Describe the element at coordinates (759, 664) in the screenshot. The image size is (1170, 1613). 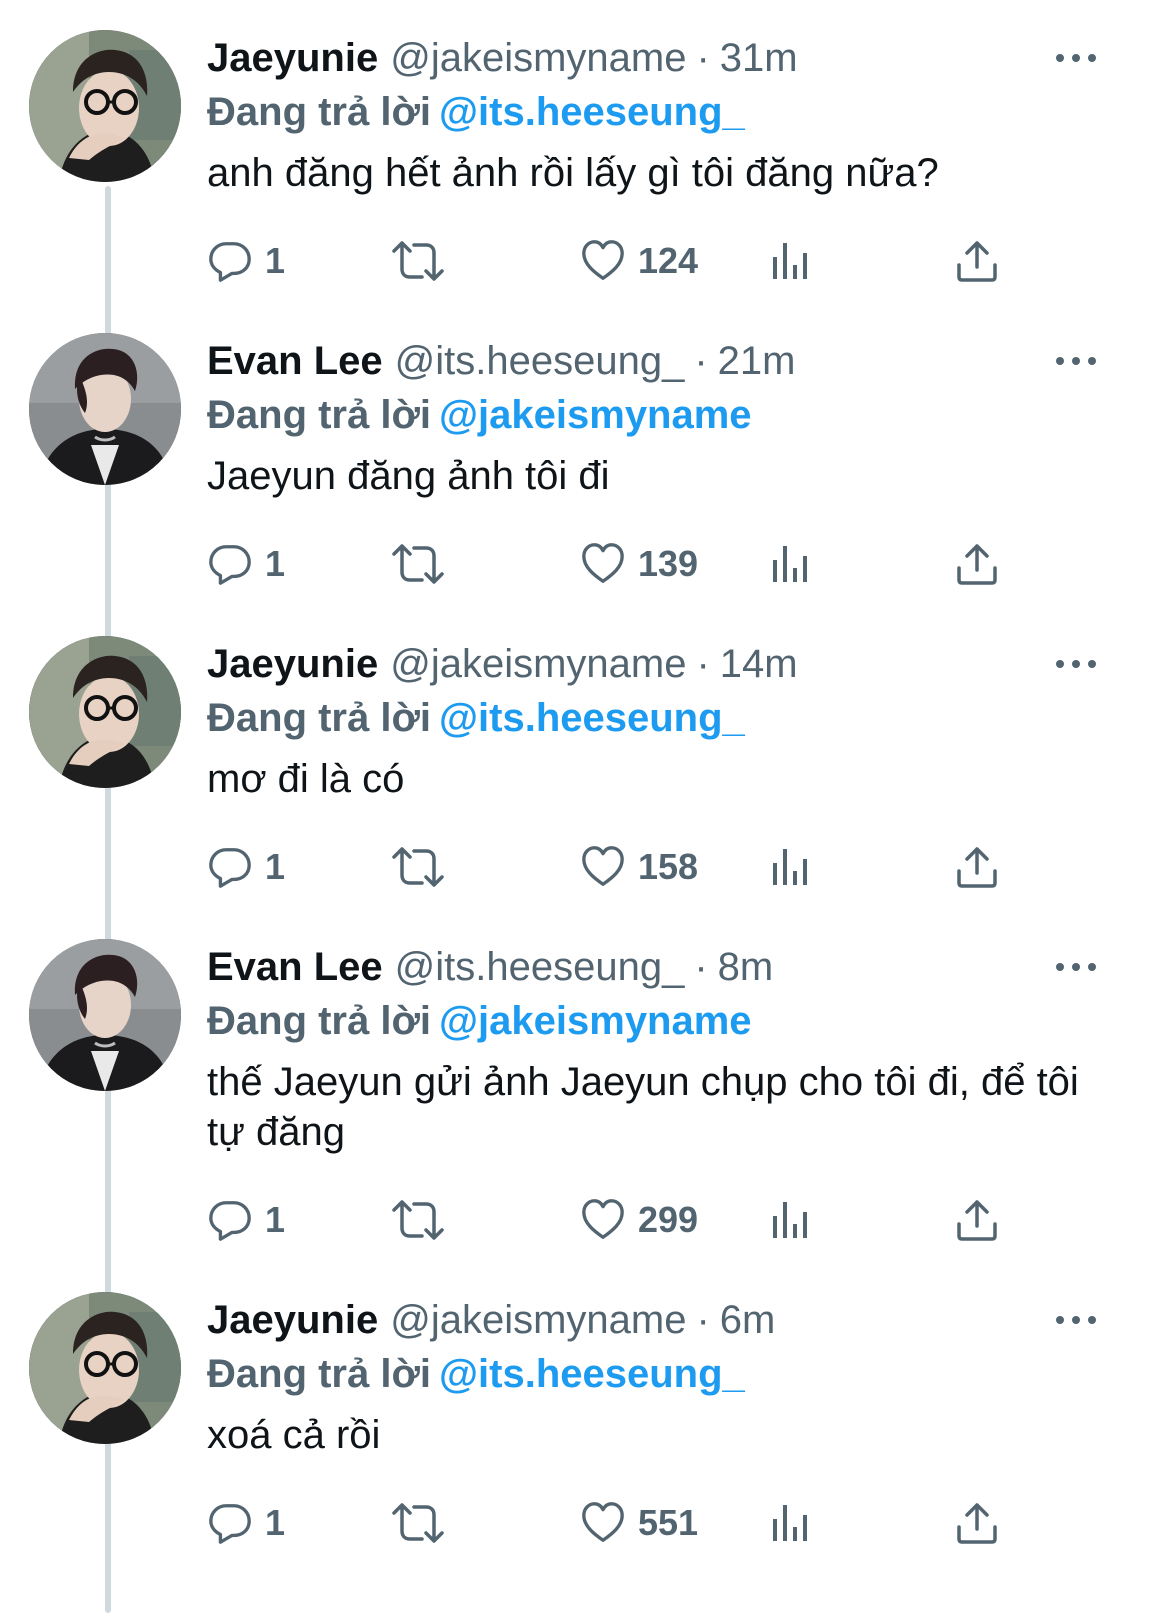
I see `timestamp: 14m` at that location.